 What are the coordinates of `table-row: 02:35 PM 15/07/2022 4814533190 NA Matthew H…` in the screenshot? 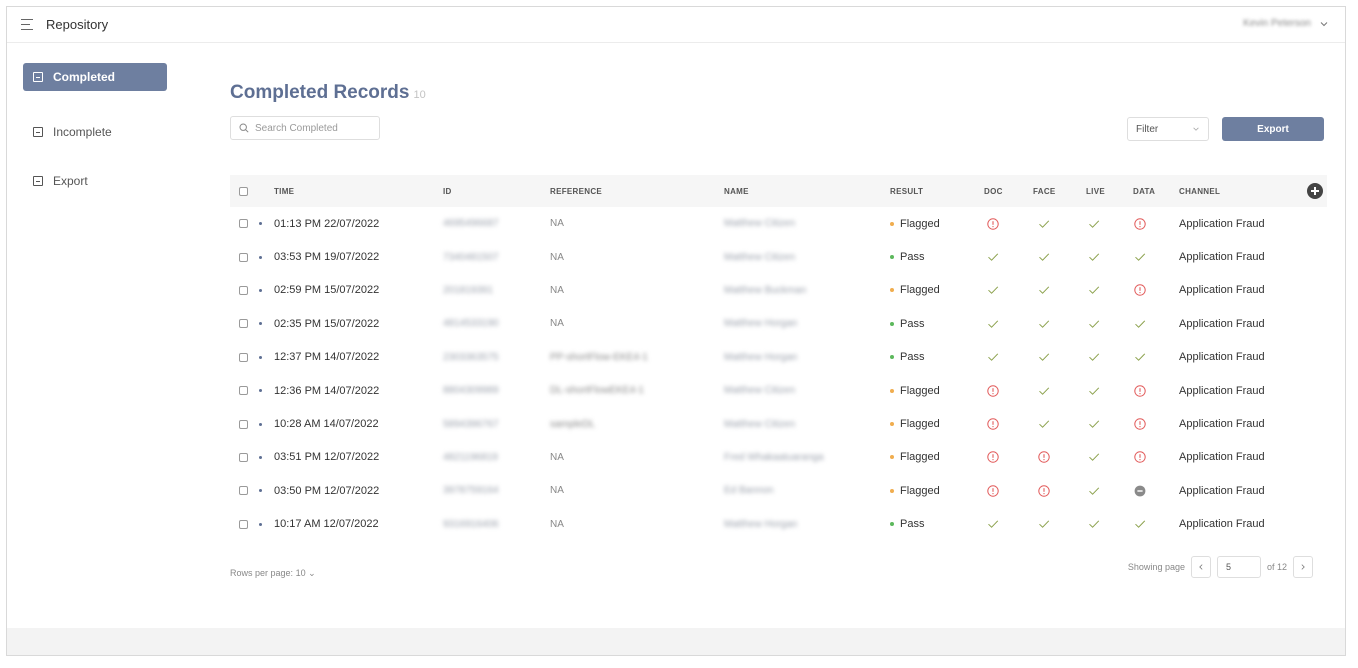 It's located at (778, 323).